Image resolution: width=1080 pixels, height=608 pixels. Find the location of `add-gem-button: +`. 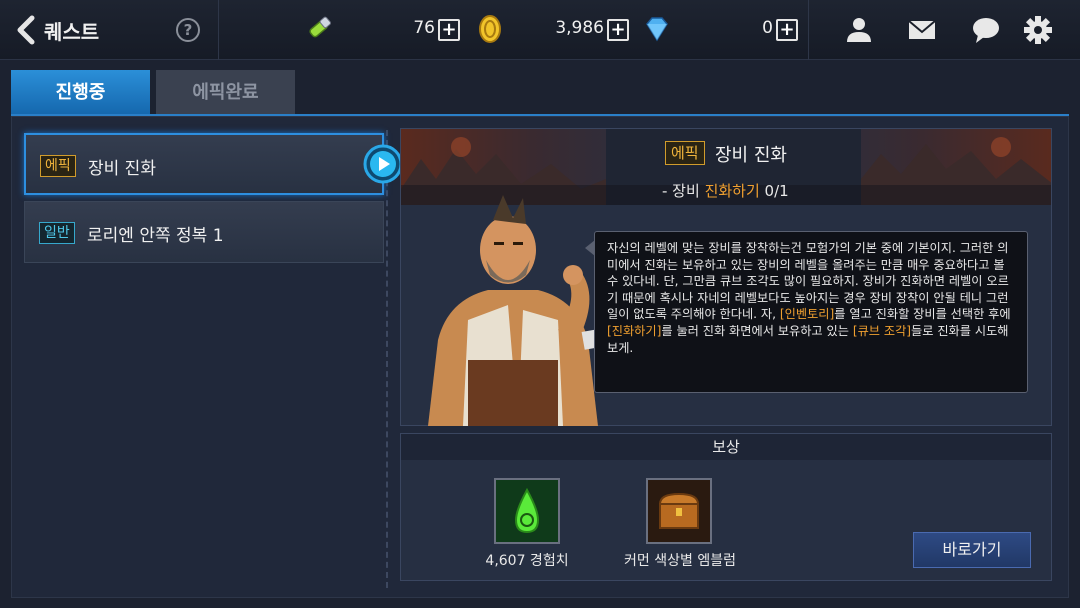

add-gem-button: + is located at coordinates (787, 30).